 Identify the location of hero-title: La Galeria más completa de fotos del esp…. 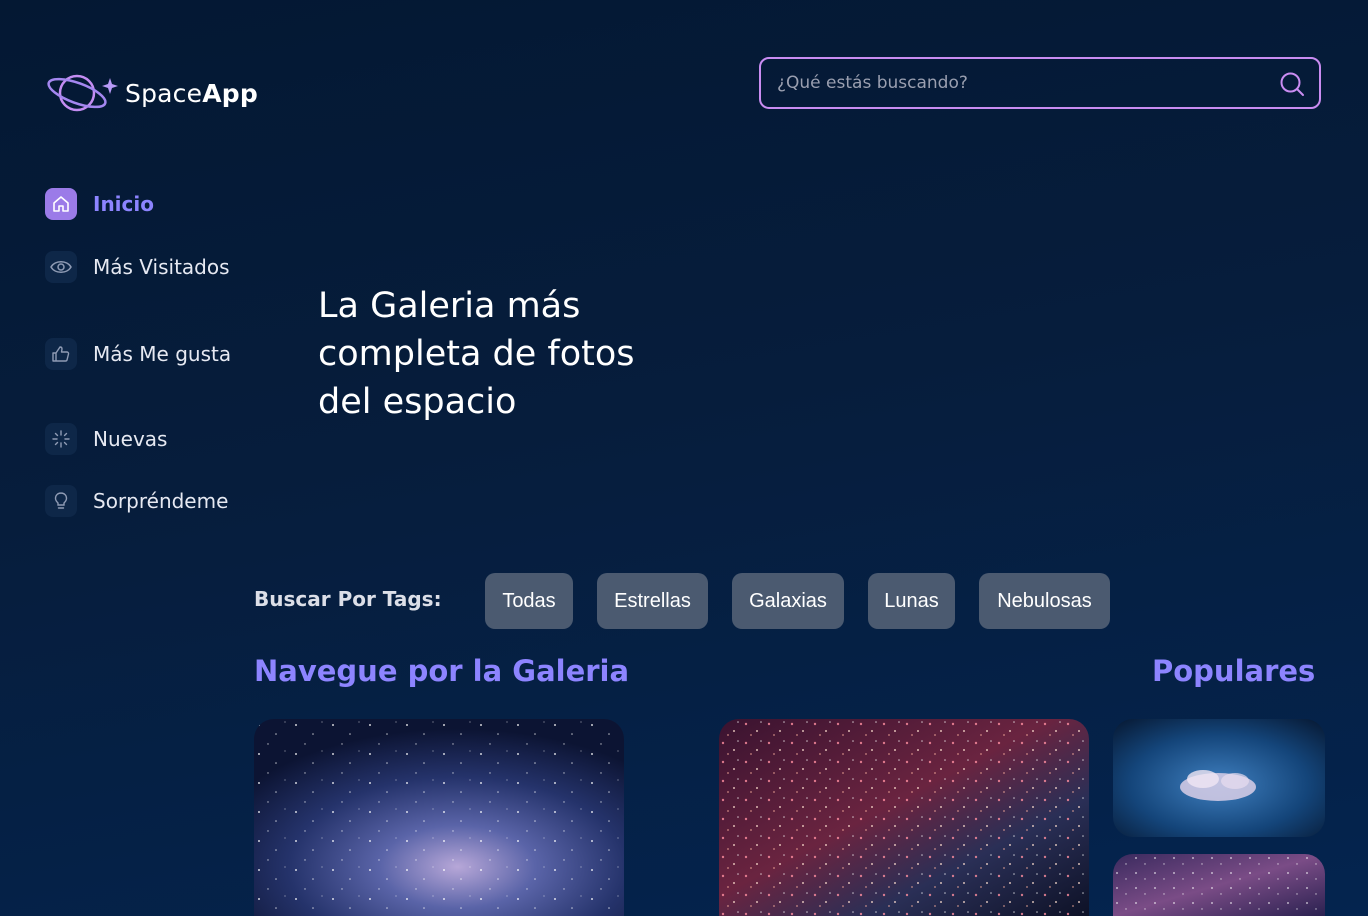
(476, 354).